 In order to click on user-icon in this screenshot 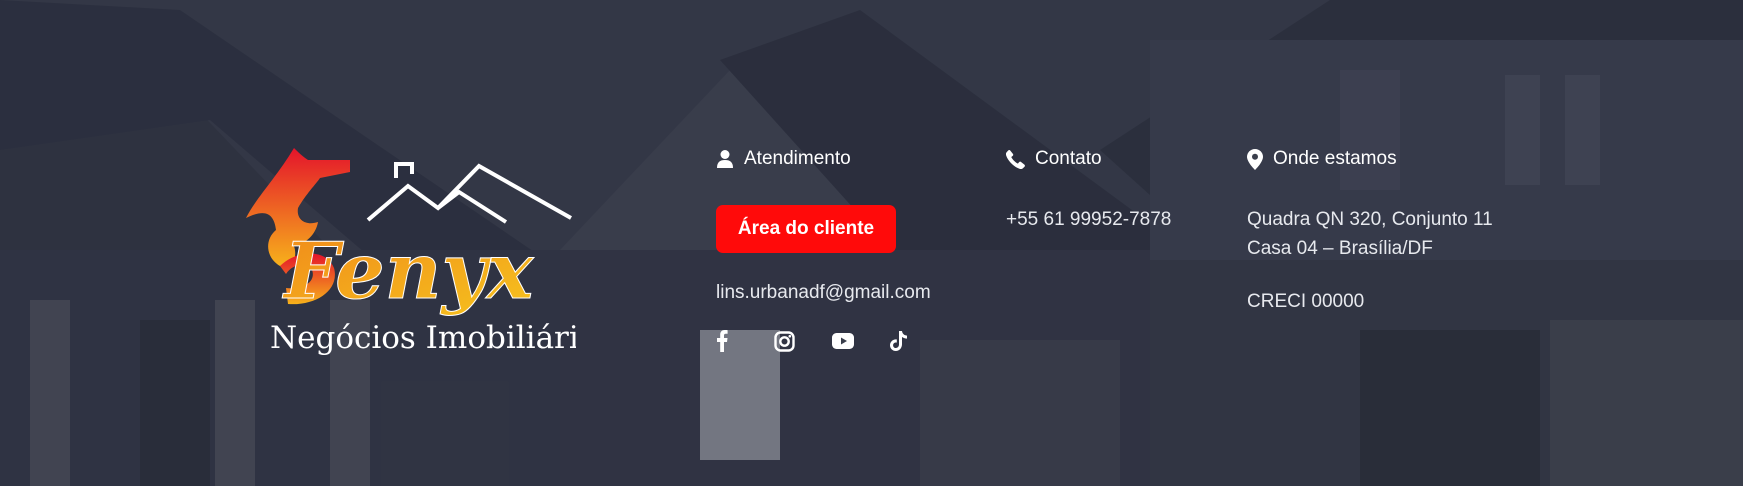, I will do `click(725, 159)`.